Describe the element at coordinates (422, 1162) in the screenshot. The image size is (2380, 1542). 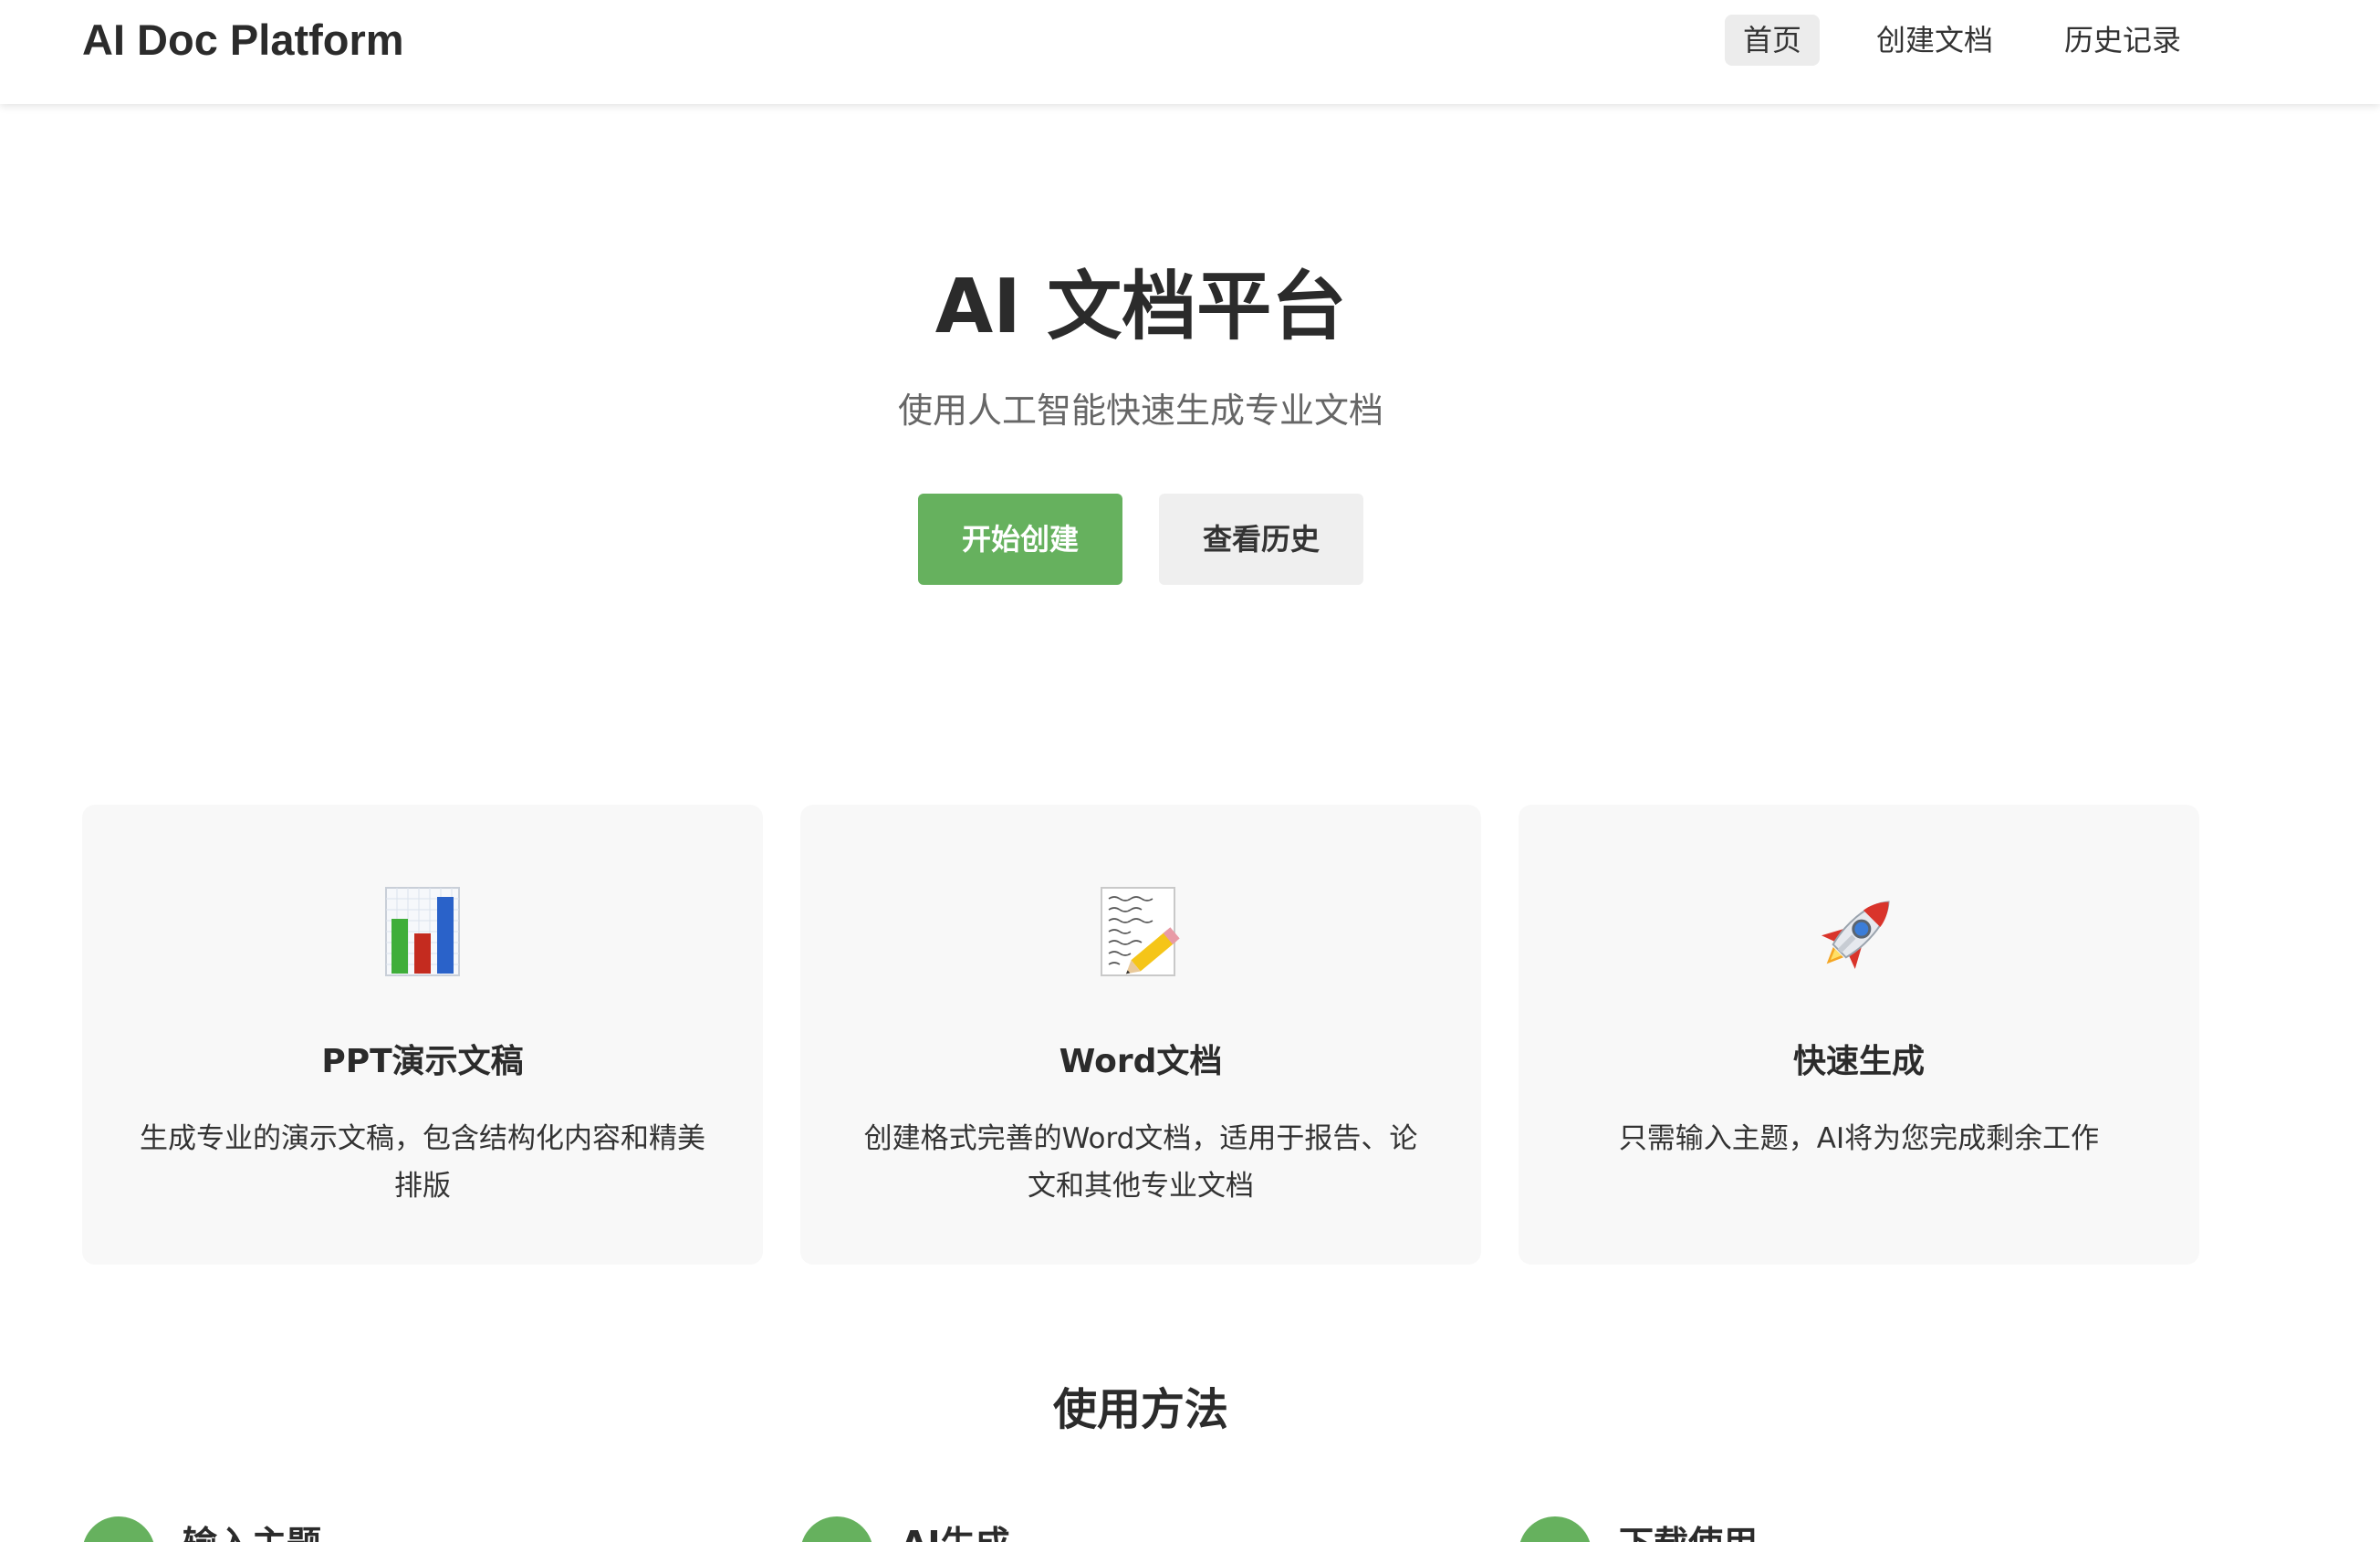
I see `feature-description: 生成专业的演示文稿，包含结构化内容和精美排版` at that location.